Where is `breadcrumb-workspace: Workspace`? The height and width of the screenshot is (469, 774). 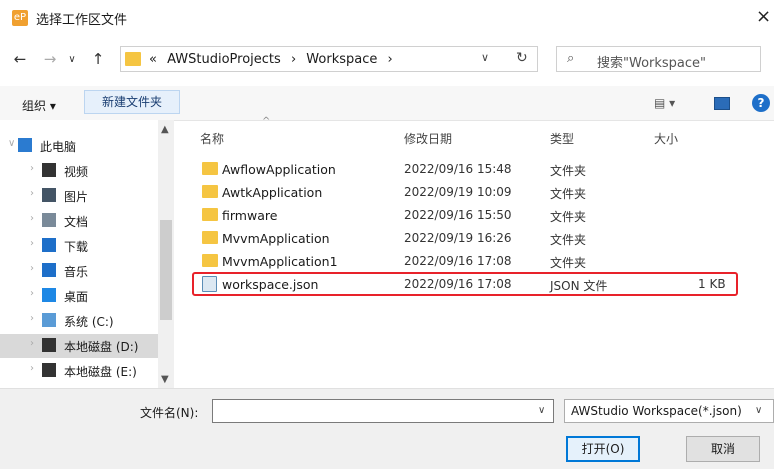 breadcrumb-workspace: Workspace is located at coordinates (341, 59).